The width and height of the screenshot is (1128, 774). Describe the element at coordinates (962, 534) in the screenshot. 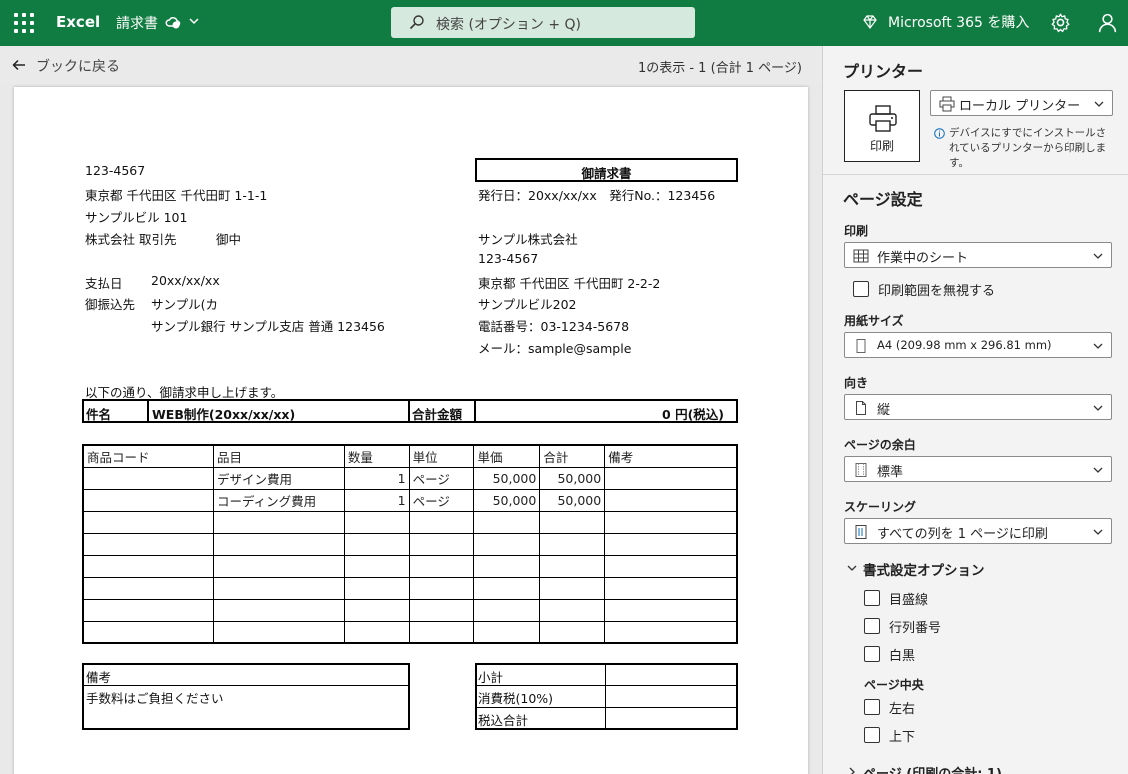

I see `scaling-value: すべての列を 1 ページに印刷` at that location.